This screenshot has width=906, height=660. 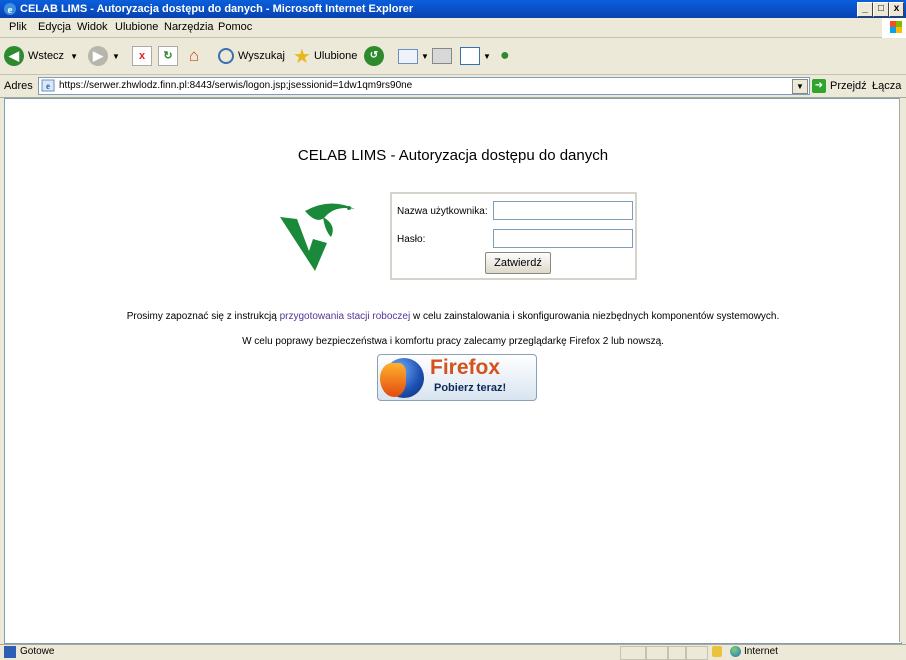 What do you see at coordinates (393, 380) in the screenshot?
I see `firefox-fox-icon` at bounding box center [393, 380].